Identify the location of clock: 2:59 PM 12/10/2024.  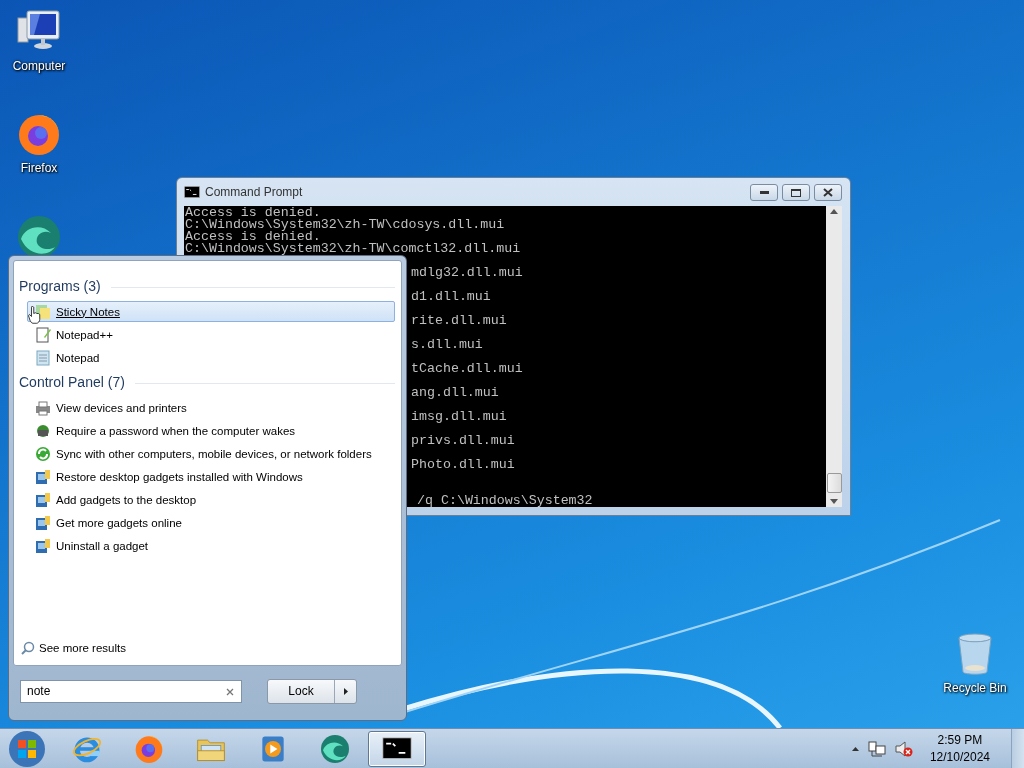
(959, 748).